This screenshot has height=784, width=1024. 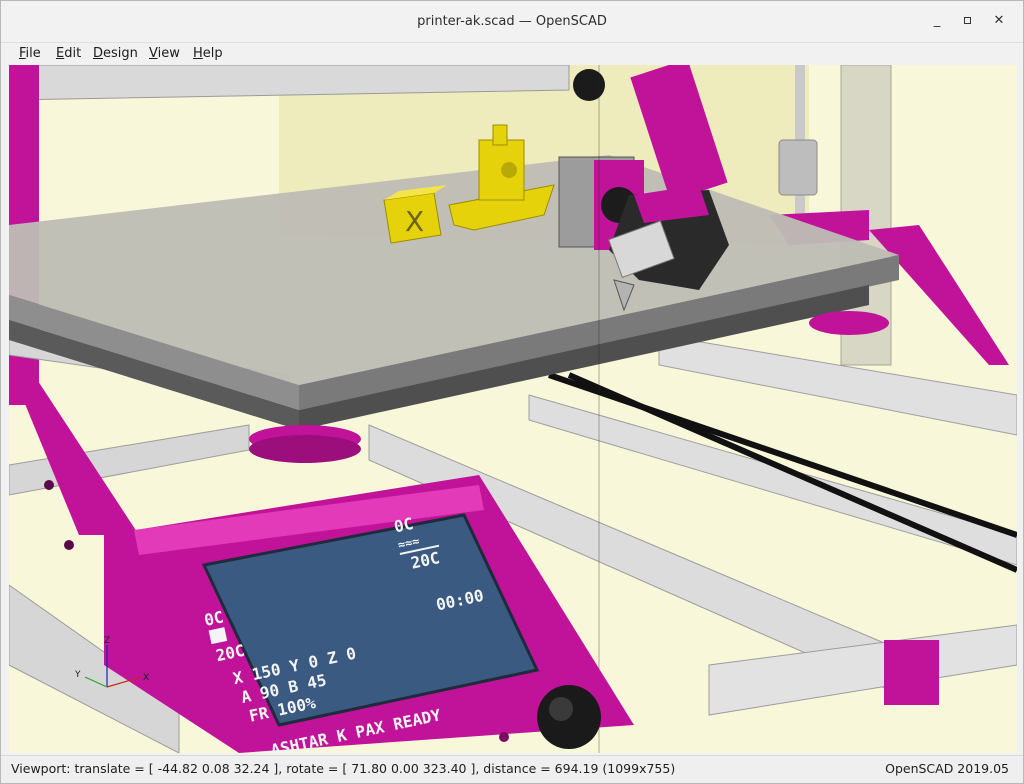 What do you see at coordinates (107, 641) in the screenshot?
I see `gizmo-z-label: Z` at bounding box center [107, 641].